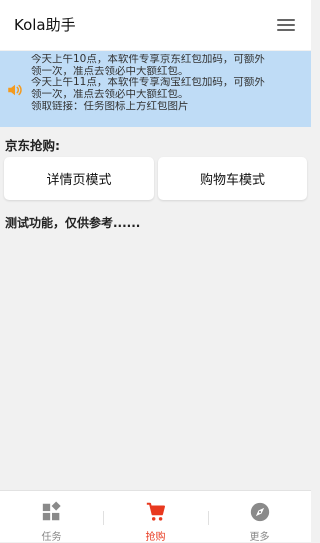 The width and height of the screenshot is (320, 543). Describe the element at coordinates (259, 537) in the screenshot. I see `tab-label: 更多` at that location.